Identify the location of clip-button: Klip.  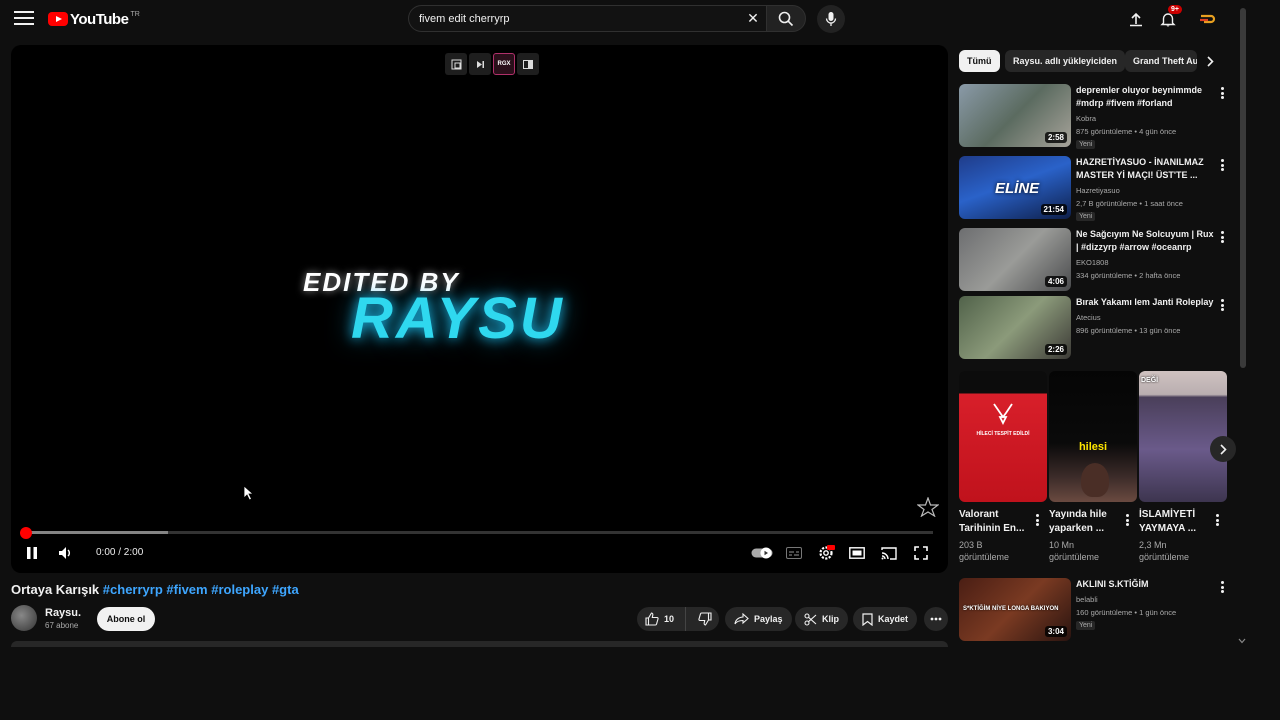
(821, 619).